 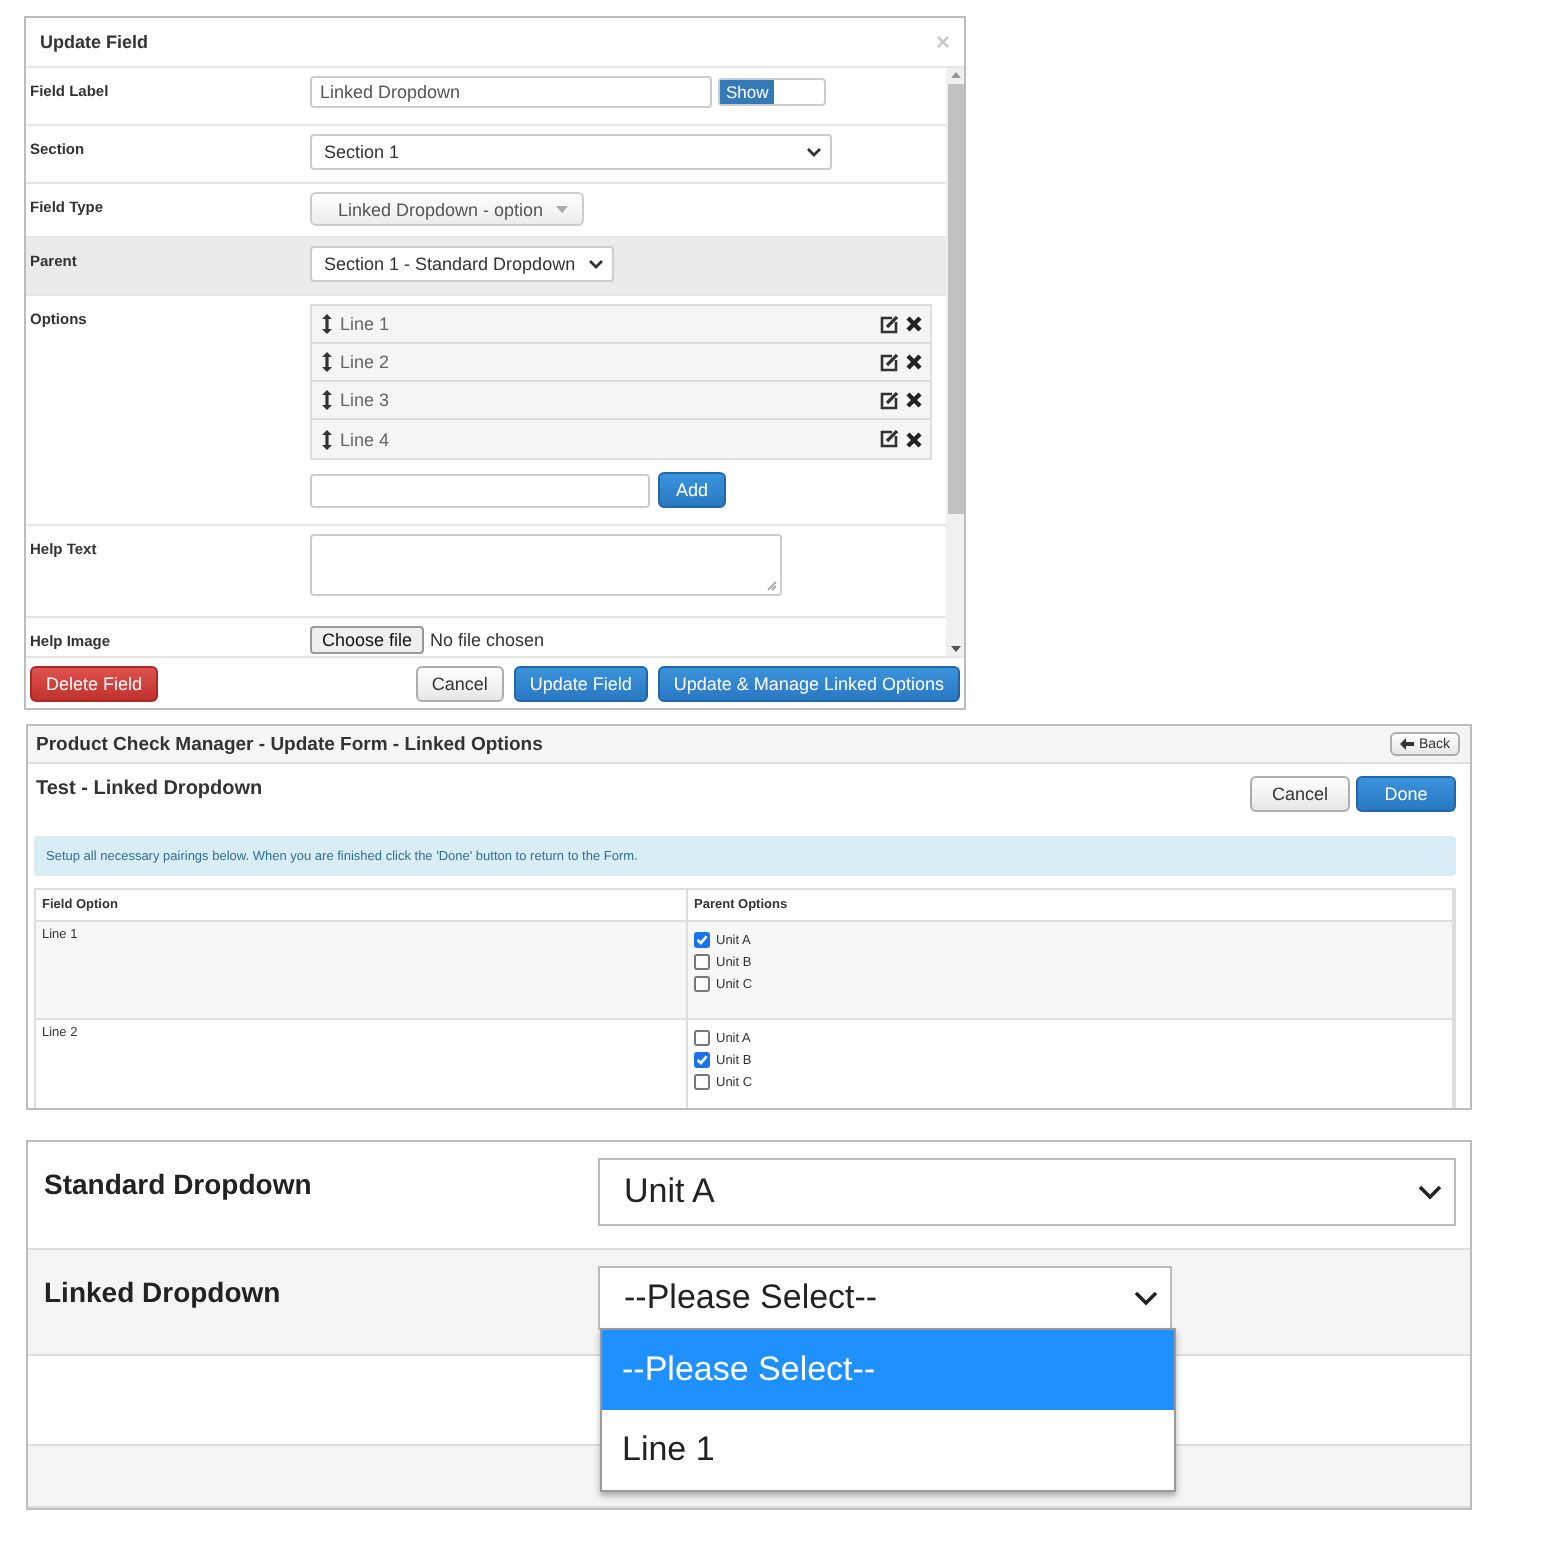 I want to click on caret-down-icon, so click(x=561, y=209).